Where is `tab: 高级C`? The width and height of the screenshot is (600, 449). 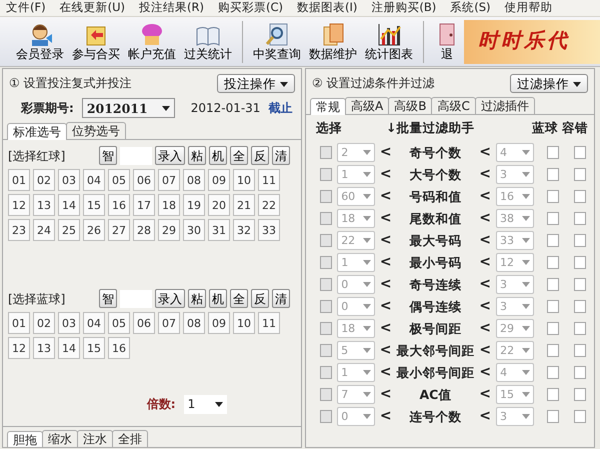 tab: 高级C is located at coordinates (453, 105).